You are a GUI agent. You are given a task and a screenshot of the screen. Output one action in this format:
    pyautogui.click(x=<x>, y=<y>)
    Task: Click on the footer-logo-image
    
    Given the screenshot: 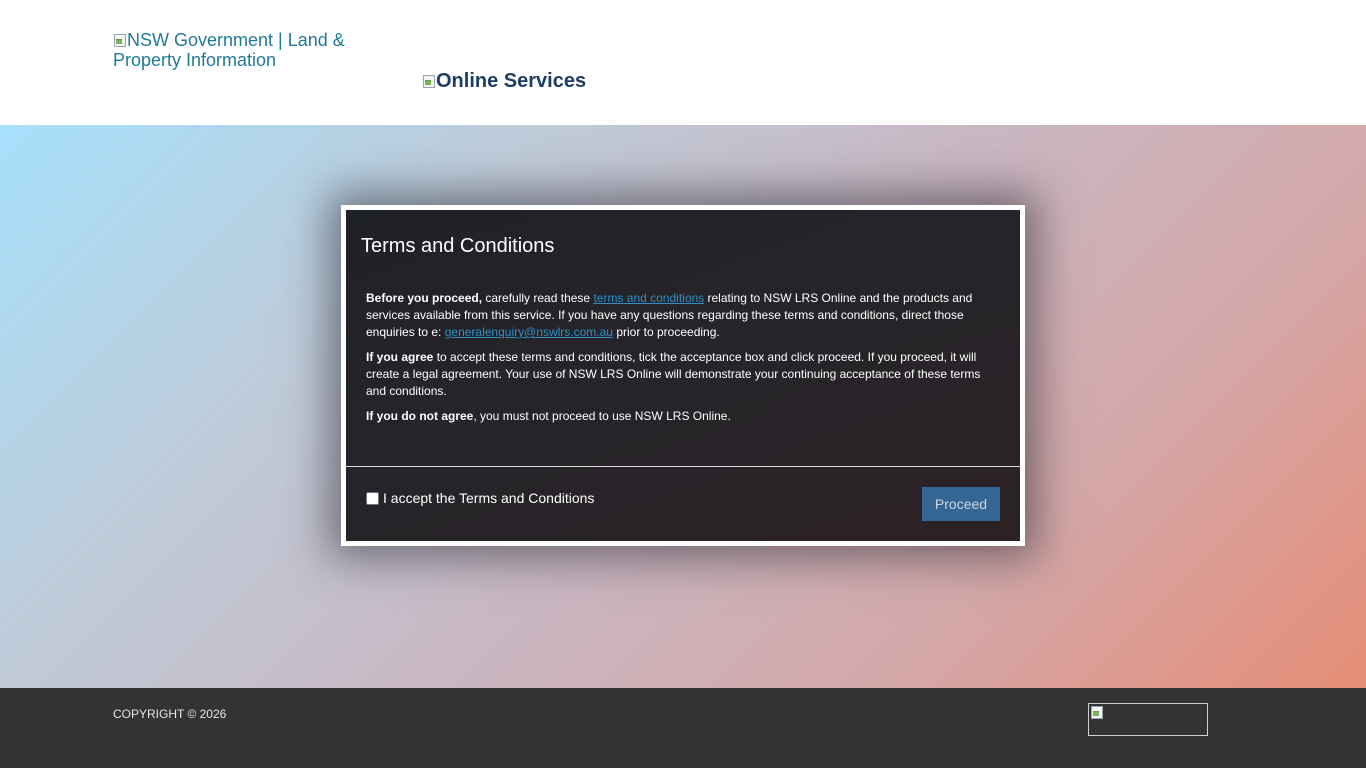 What is the action you would take?
    pyautogui.click(x=1148, y=719)
    